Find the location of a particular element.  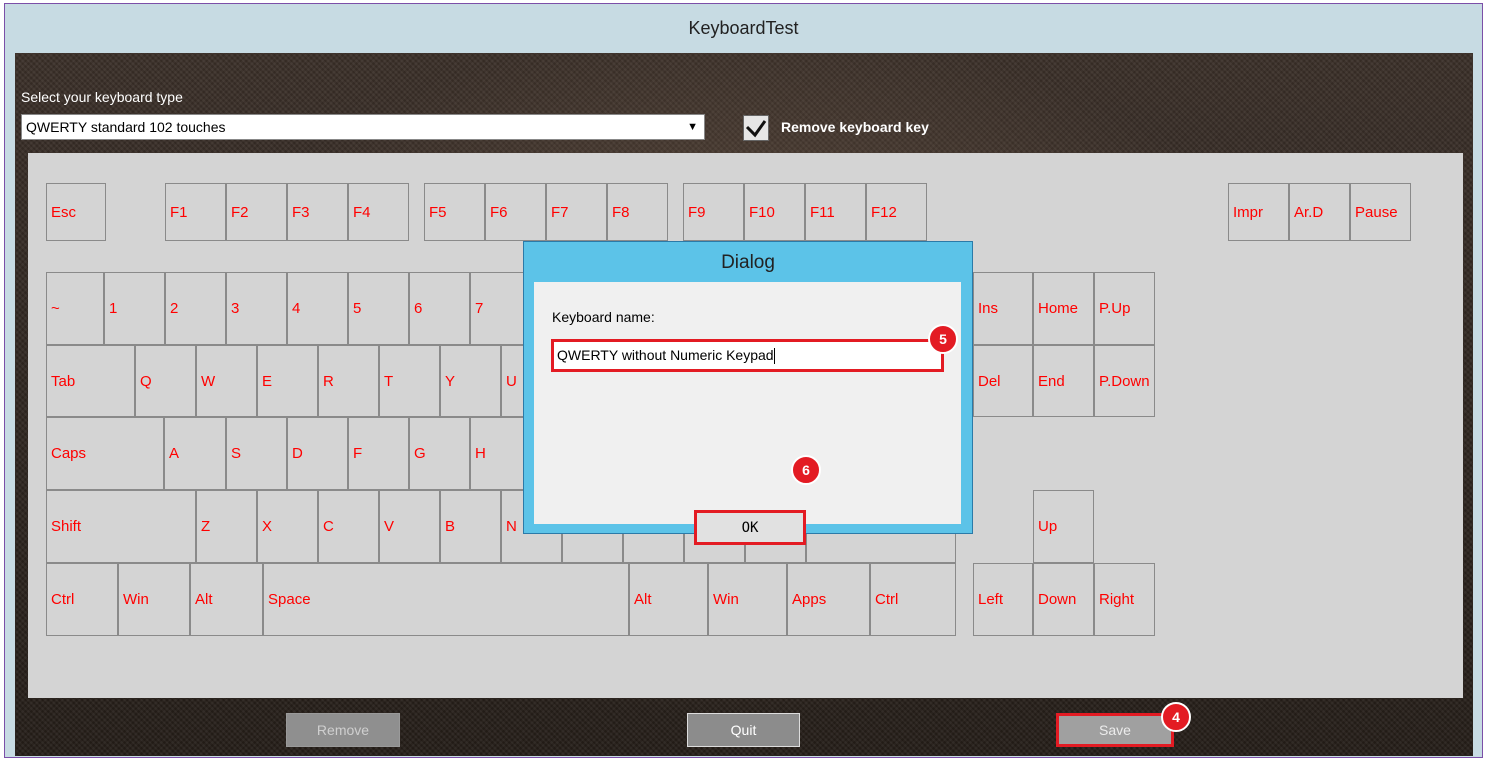

key-caps: Caps is located at coordinates (105, 453).